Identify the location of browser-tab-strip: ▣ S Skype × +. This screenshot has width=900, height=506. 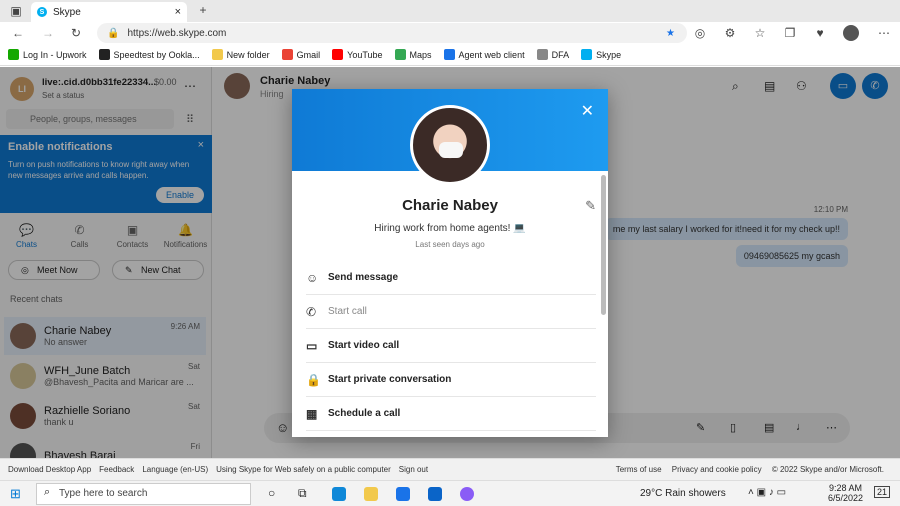
(450, 11).